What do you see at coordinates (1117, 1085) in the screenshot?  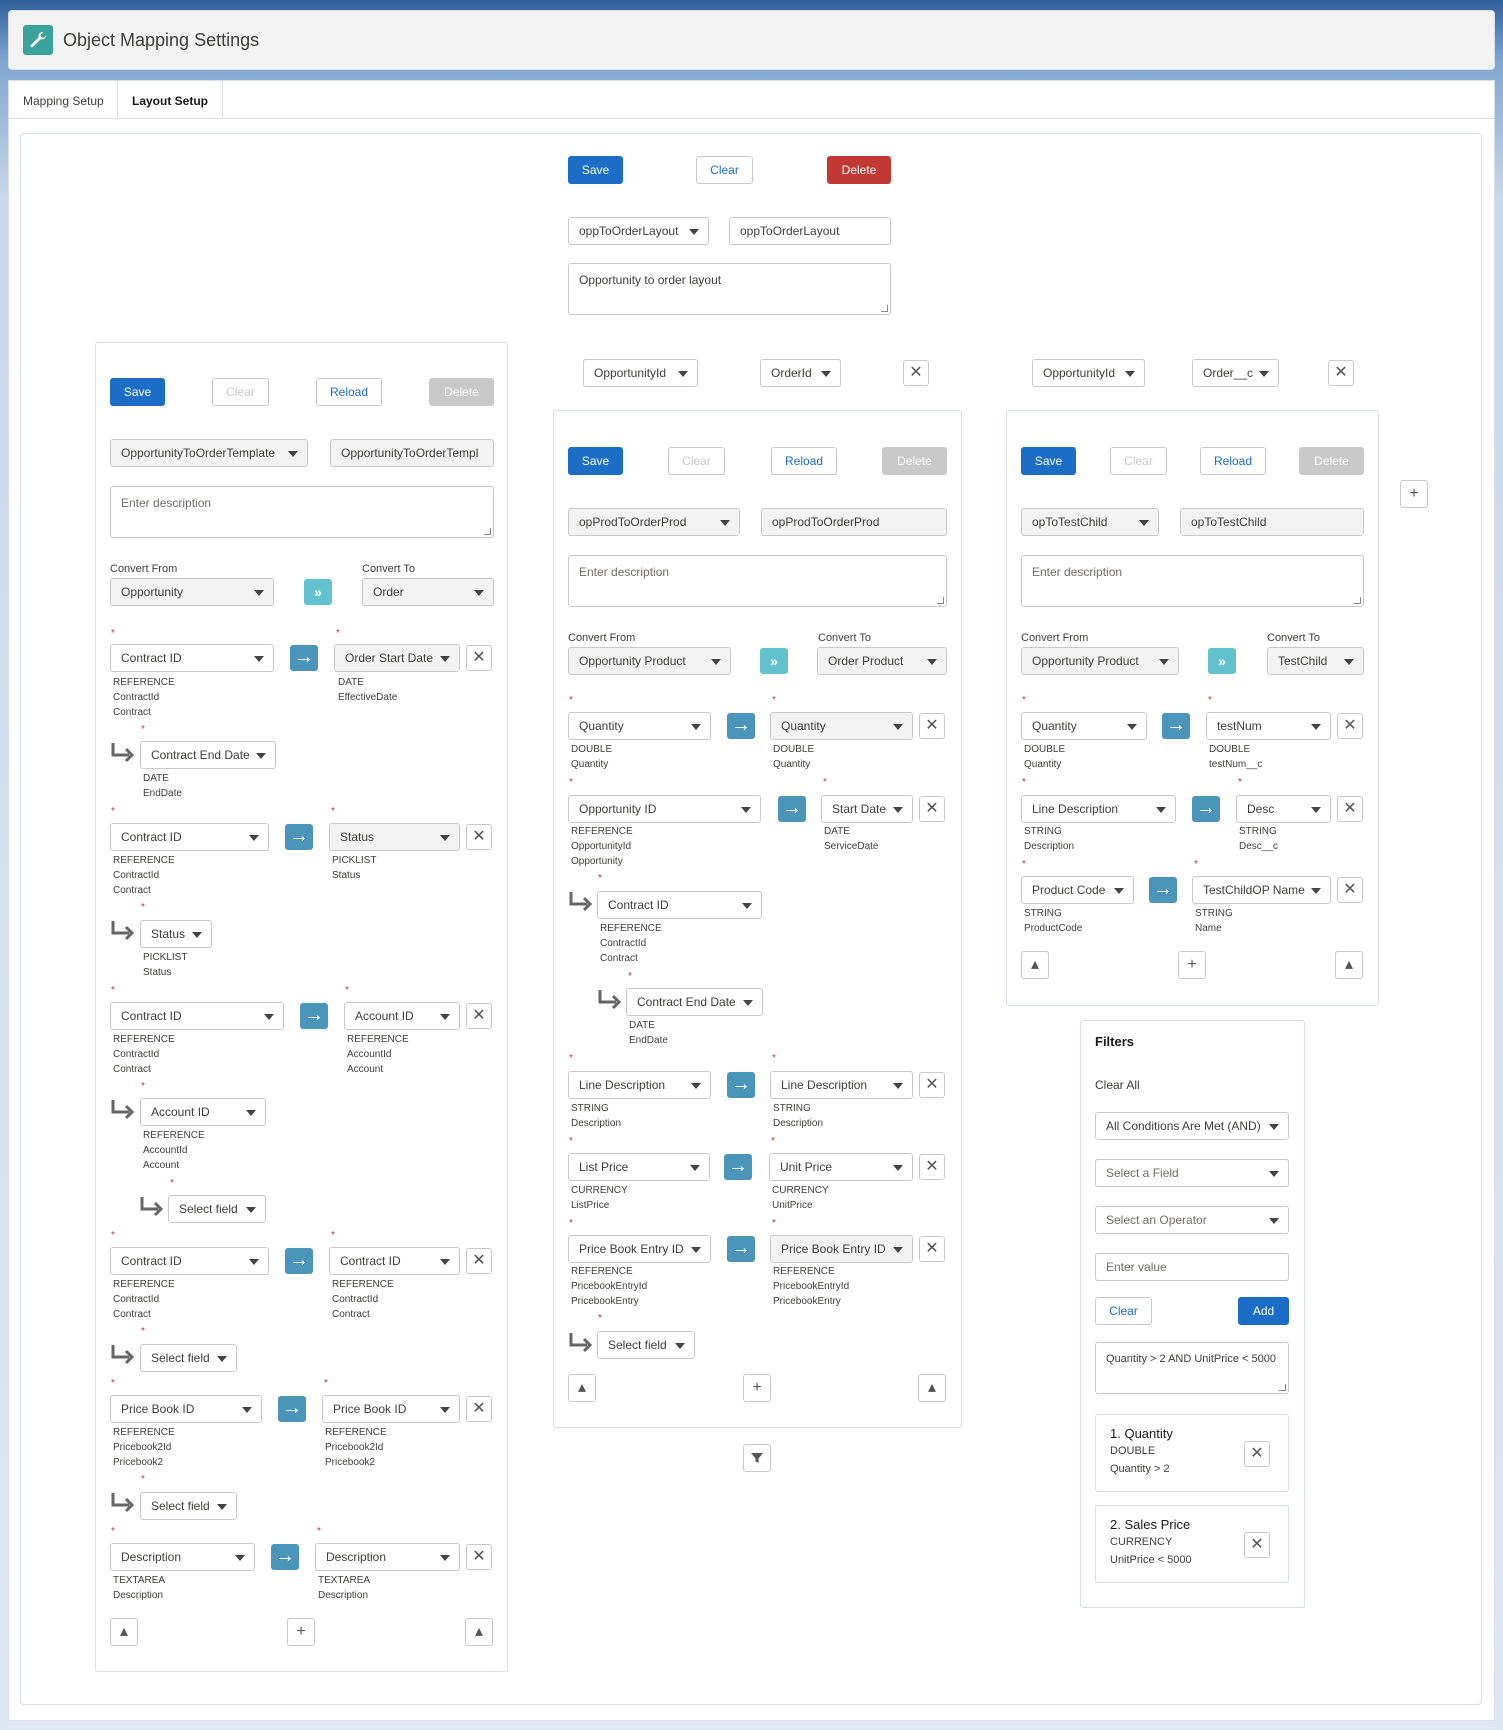 I see `filters-clear-all-link: Clear All` at bounding box center [1117, 1085].